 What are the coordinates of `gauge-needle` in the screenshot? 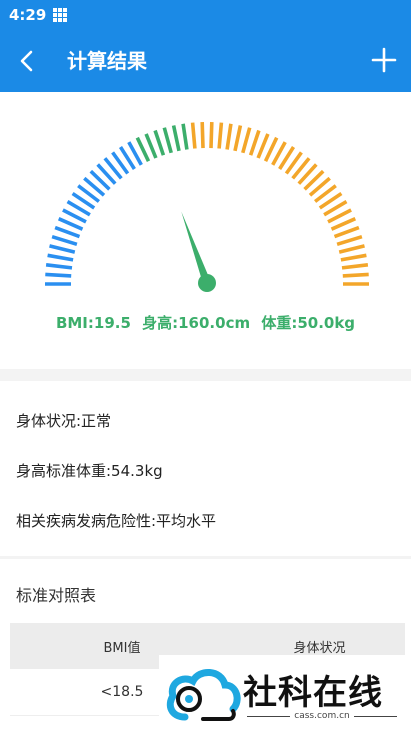 It's located at (196, 248).